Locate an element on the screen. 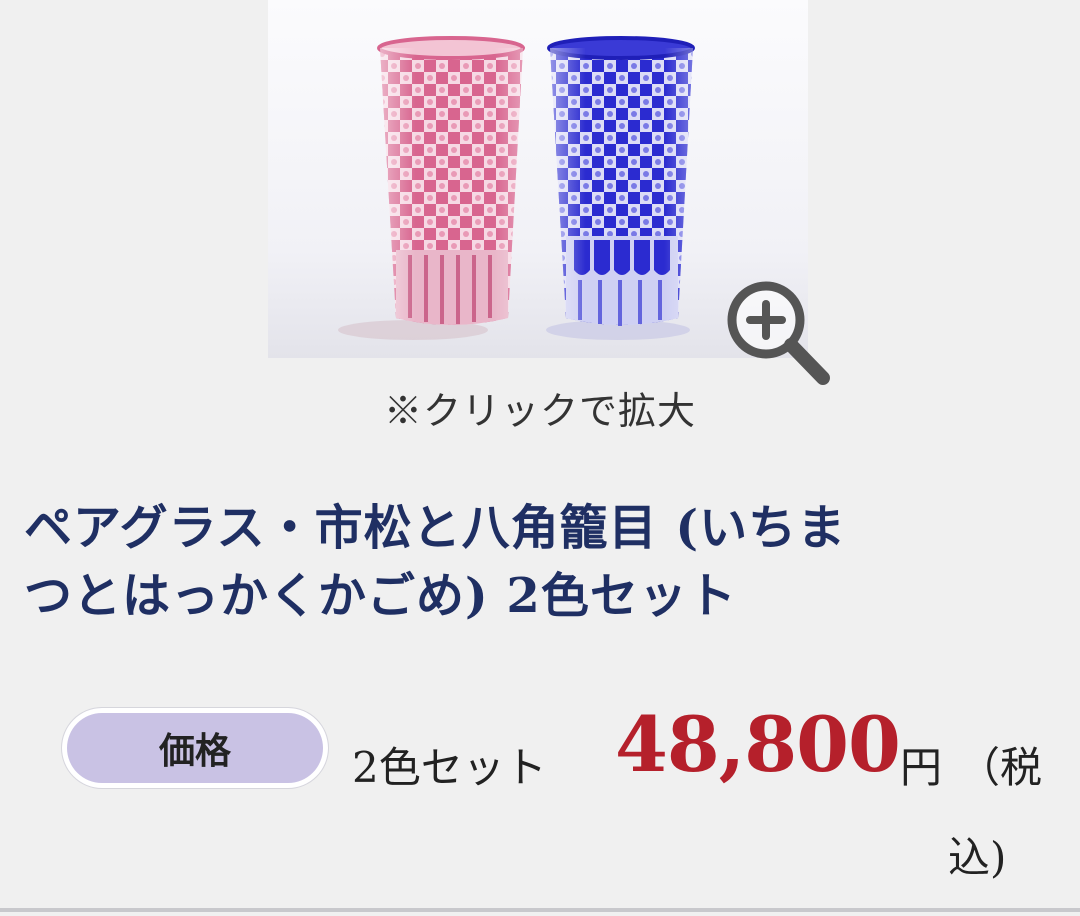 The width and height of the screenshot is (1080, 916). blue-glass is located at coordinates (621, 181).